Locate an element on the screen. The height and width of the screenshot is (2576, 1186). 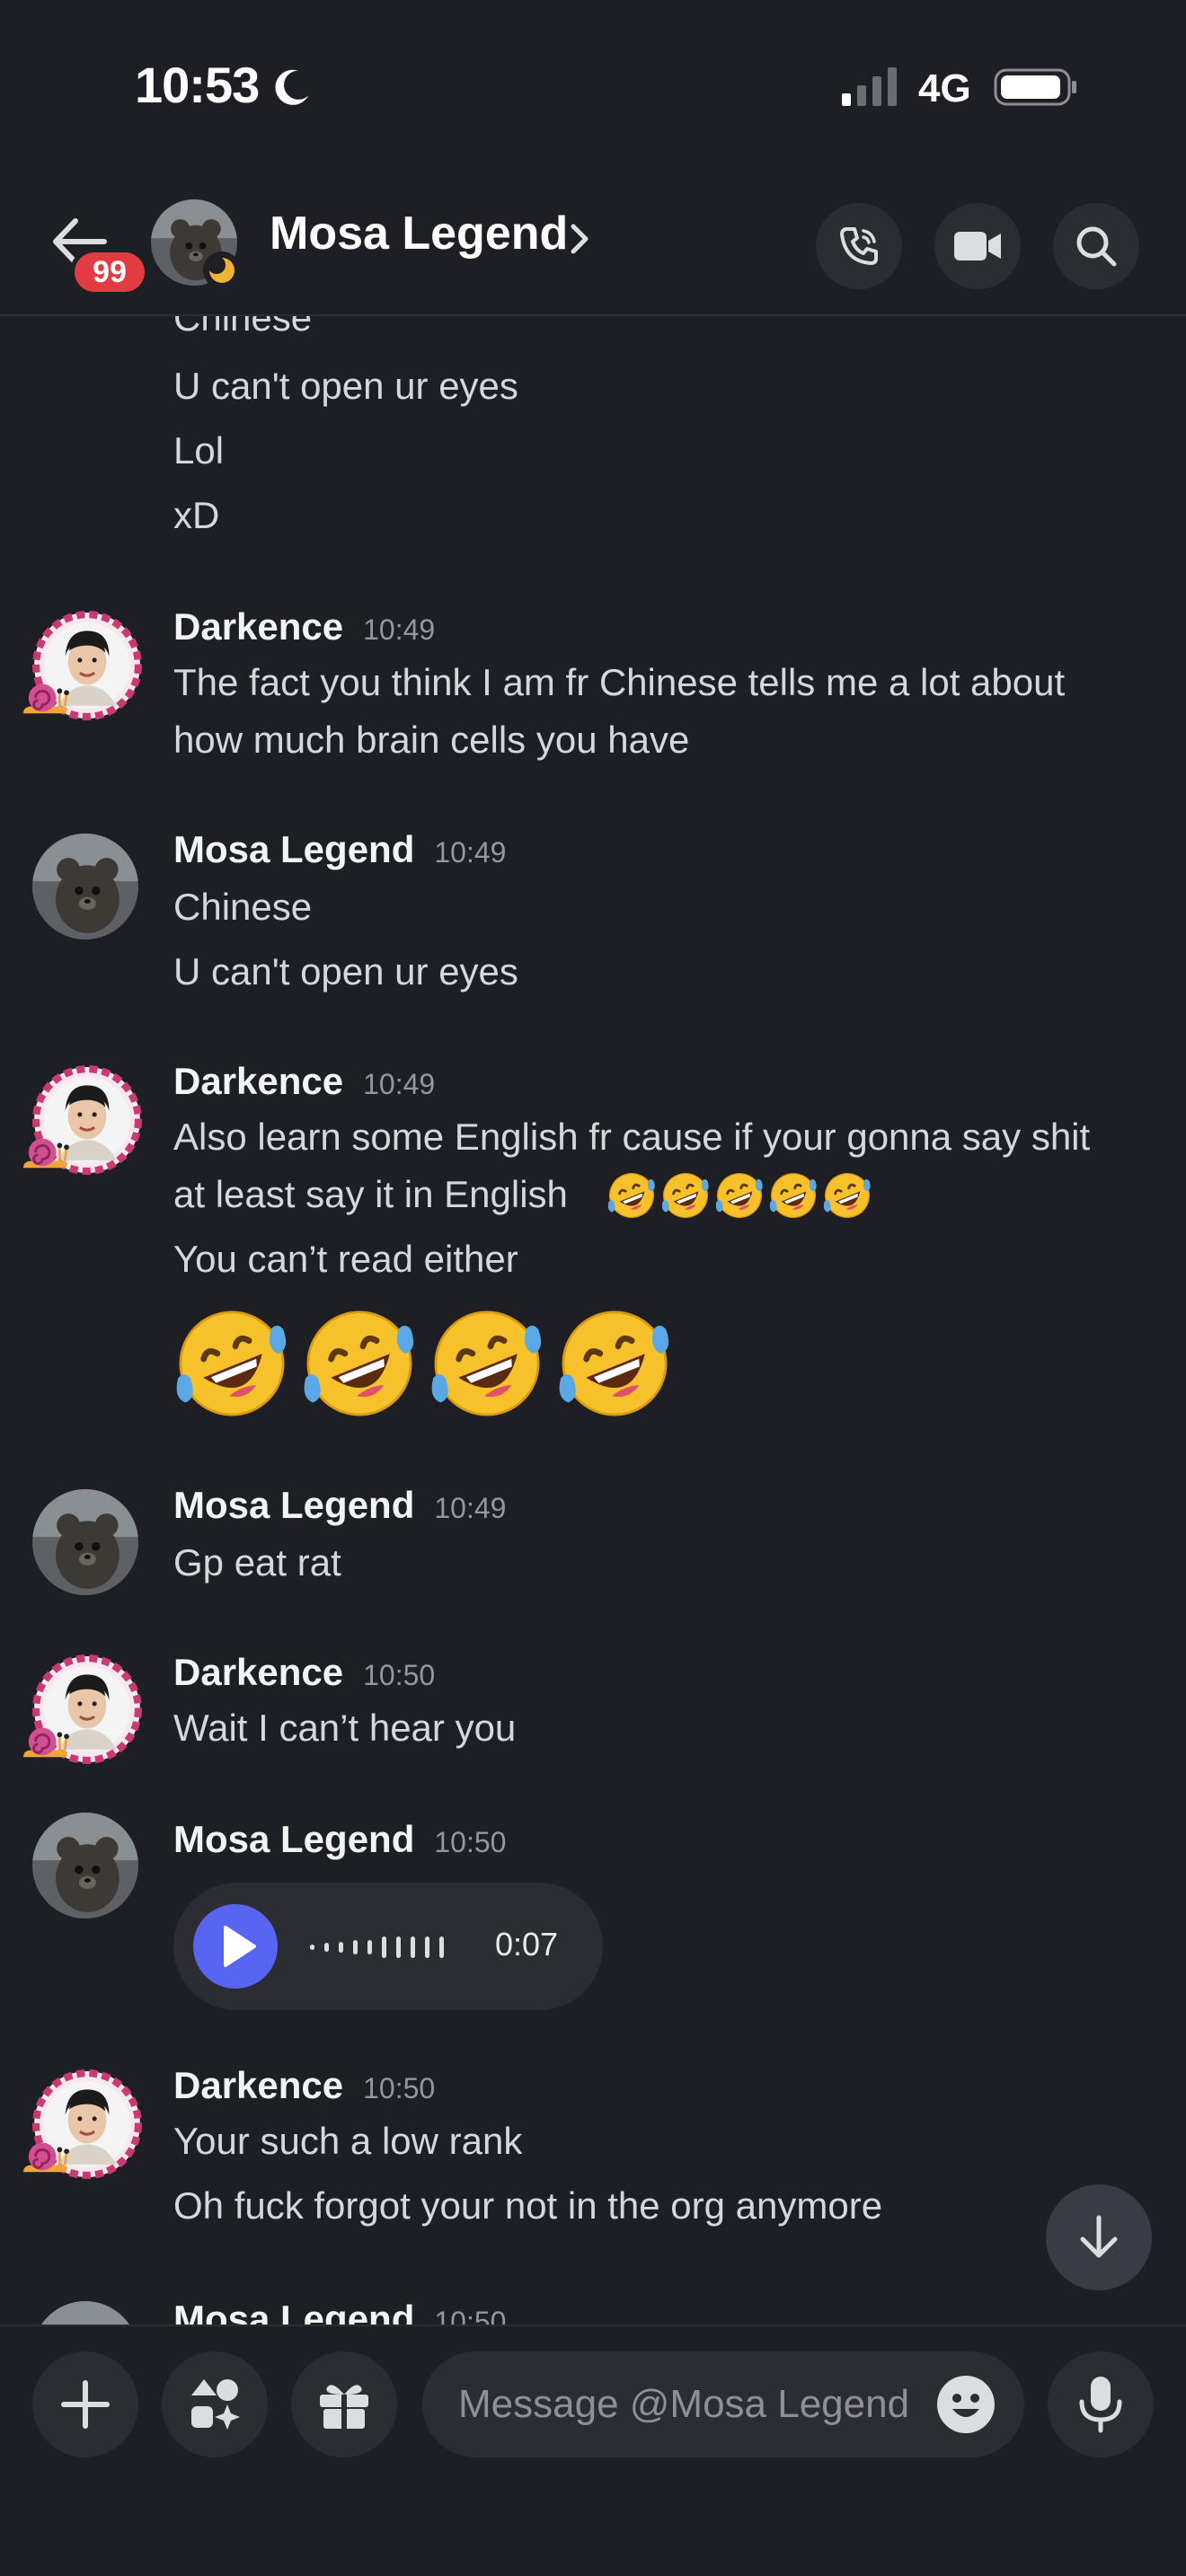
emoji-icon is located at coordinates (966, 2404).